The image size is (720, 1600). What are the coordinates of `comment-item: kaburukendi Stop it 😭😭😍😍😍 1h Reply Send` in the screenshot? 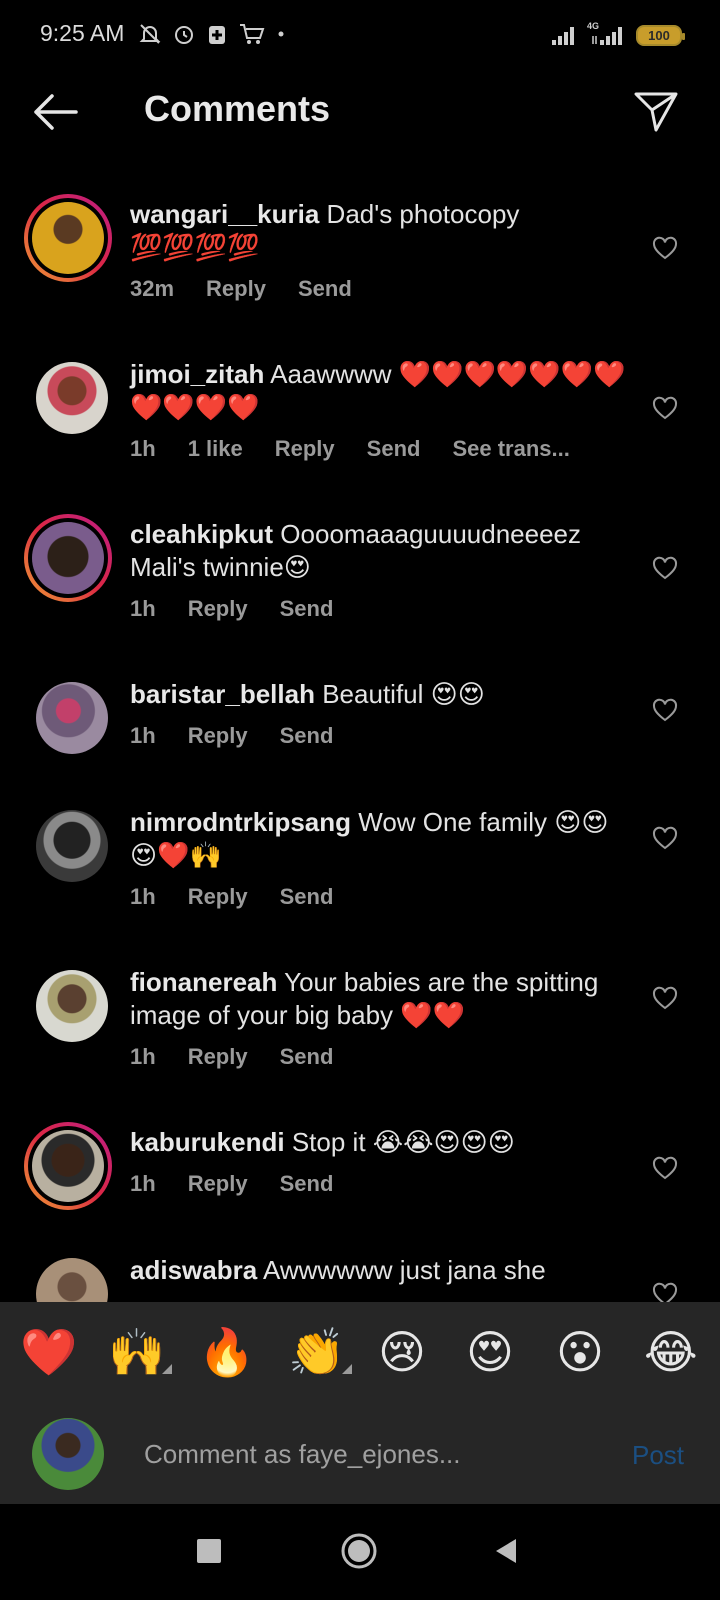 It's located at (360, 1182).